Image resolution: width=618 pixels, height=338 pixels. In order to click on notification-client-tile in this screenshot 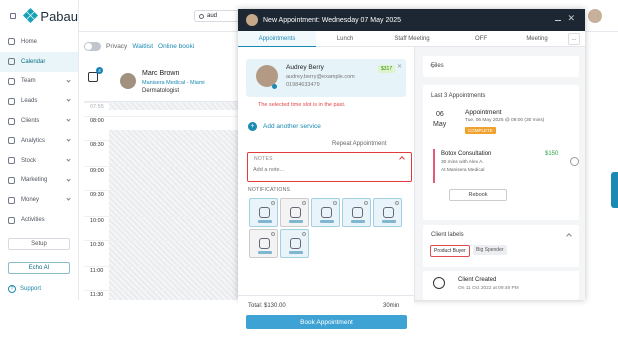, I will do `click(387, 212)`.